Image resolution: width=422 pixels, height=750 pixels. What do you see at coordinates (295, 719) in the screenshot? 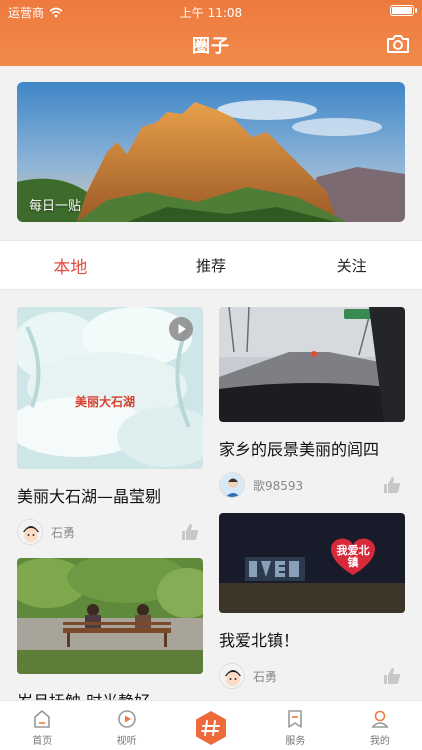
I see `bookmark-icon` at bounding box center [295, 719].